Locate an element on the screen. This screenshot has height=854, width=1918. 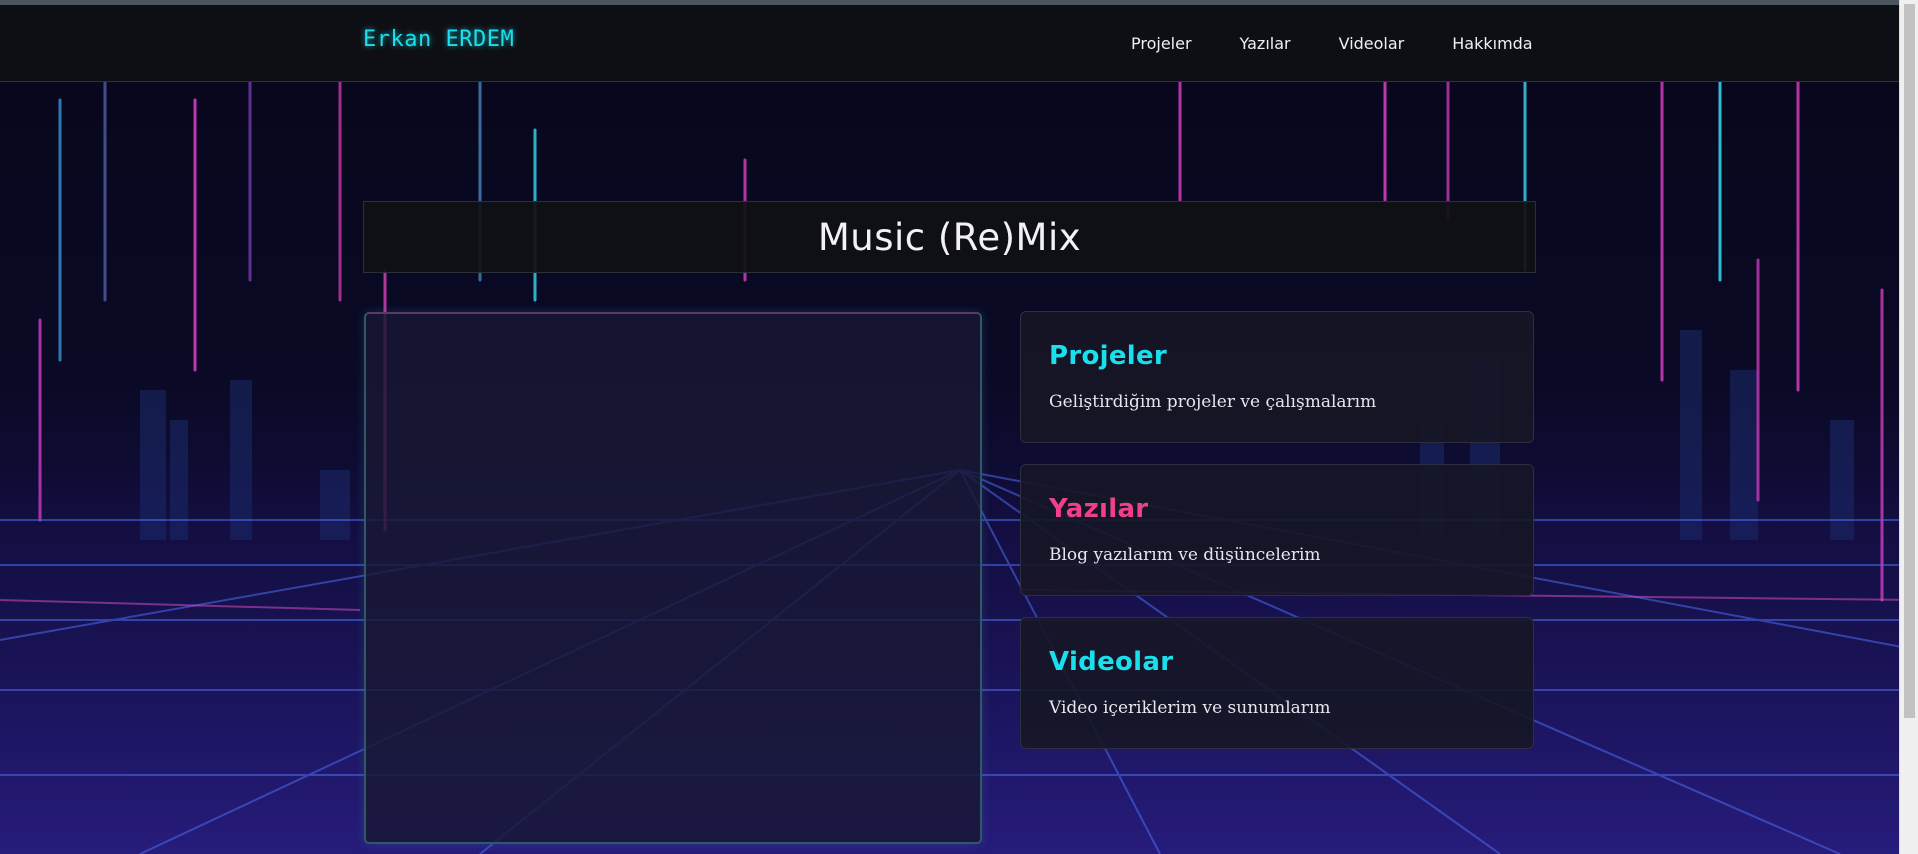
brand-logo: Erkan ERDEM is located at coordinates (438, 39).